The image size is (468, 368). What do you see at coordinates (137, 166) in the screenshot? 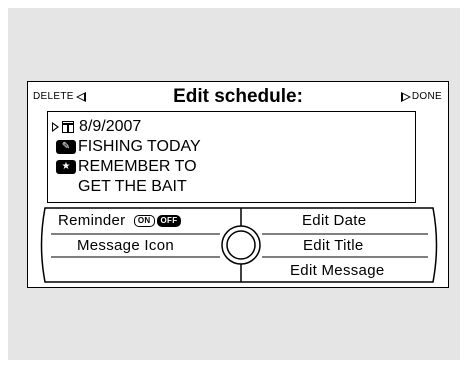
I see `entry-message-1: REMEMBER TO` at bounding box center [137, 166].